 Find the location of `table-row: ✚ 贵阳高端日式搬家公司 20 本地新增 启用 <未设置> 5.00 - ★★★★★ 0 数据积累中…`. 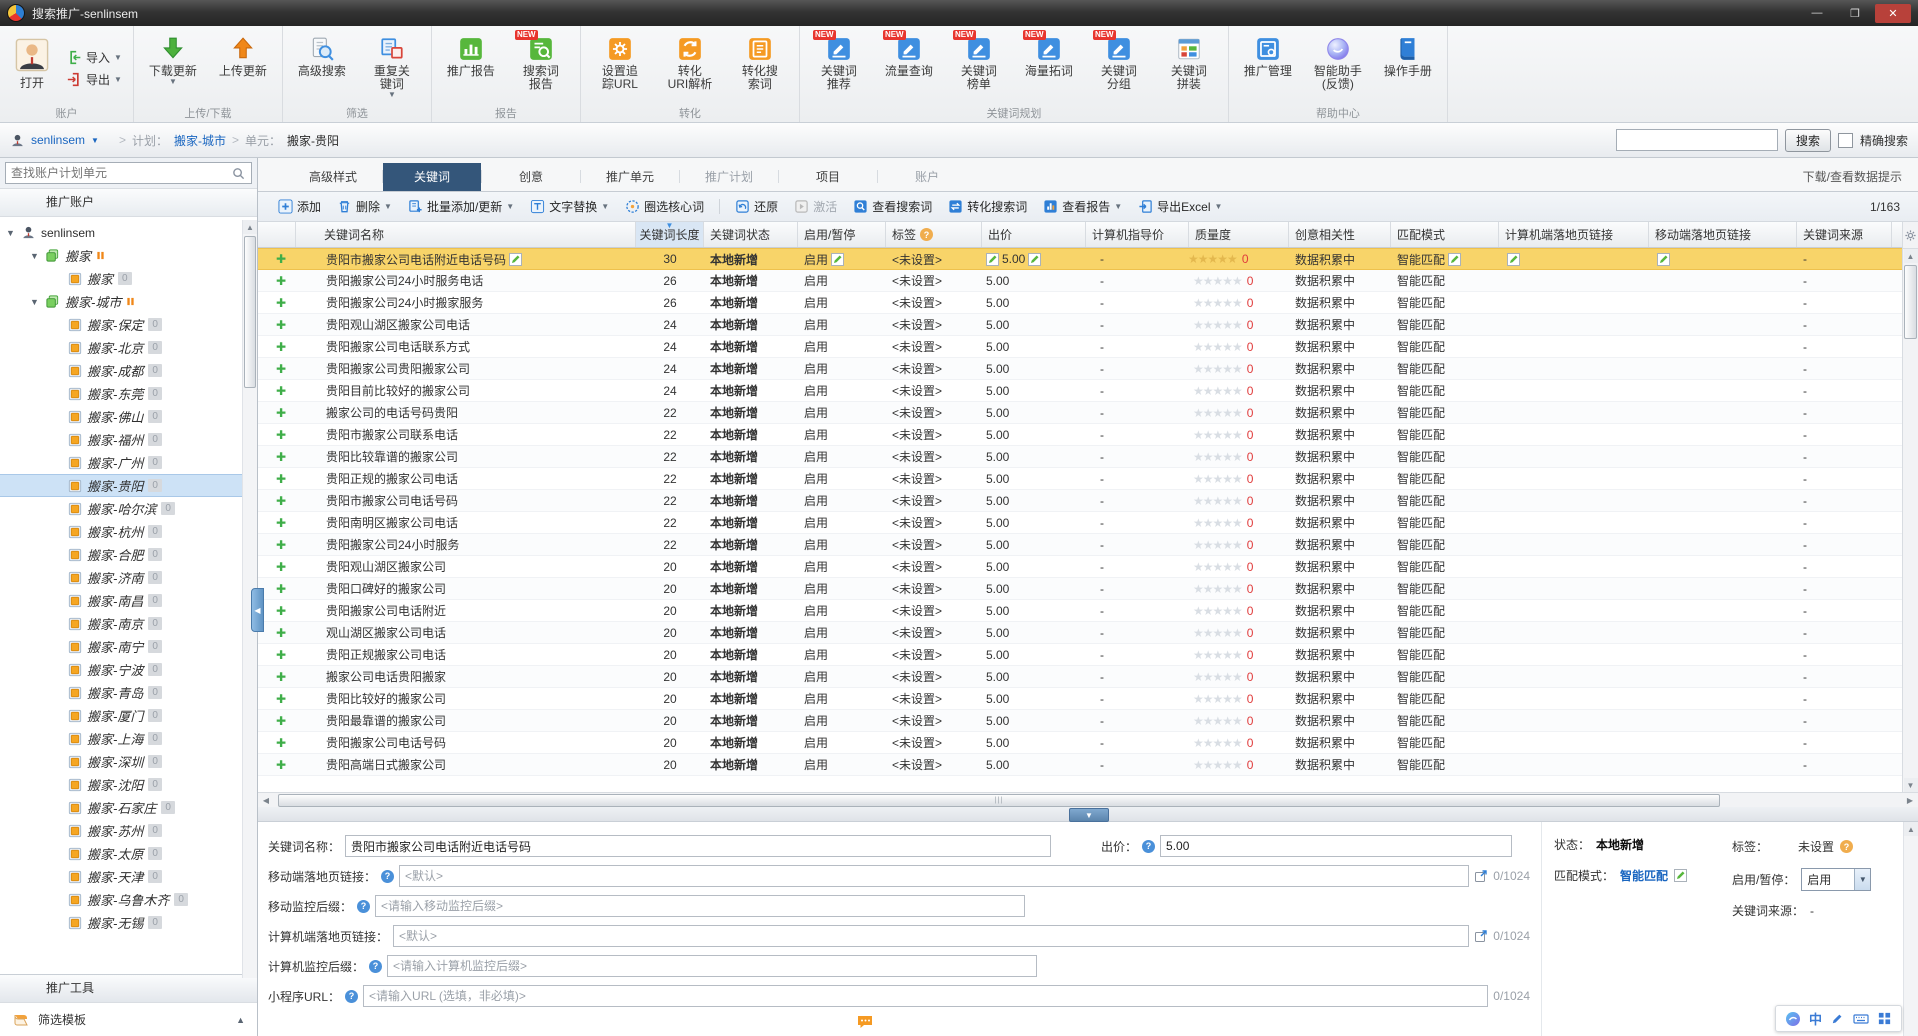

table-row: ✚ 贵阳高端日式搬家公司 20 本地新增 启用 <未设置> 5.00 - ★★★★★ 0 数据积累中… is located at coordinates (1088, 765).